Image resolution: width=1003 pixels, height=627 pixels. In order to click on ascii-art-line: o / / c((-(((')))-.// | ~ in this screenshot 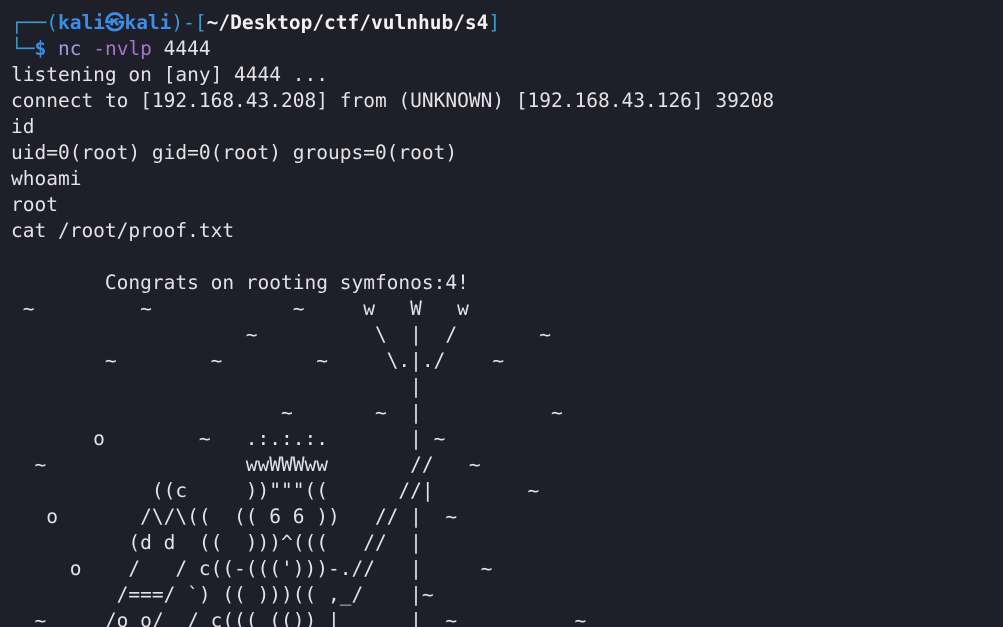, I will do `click(252, 568)`.